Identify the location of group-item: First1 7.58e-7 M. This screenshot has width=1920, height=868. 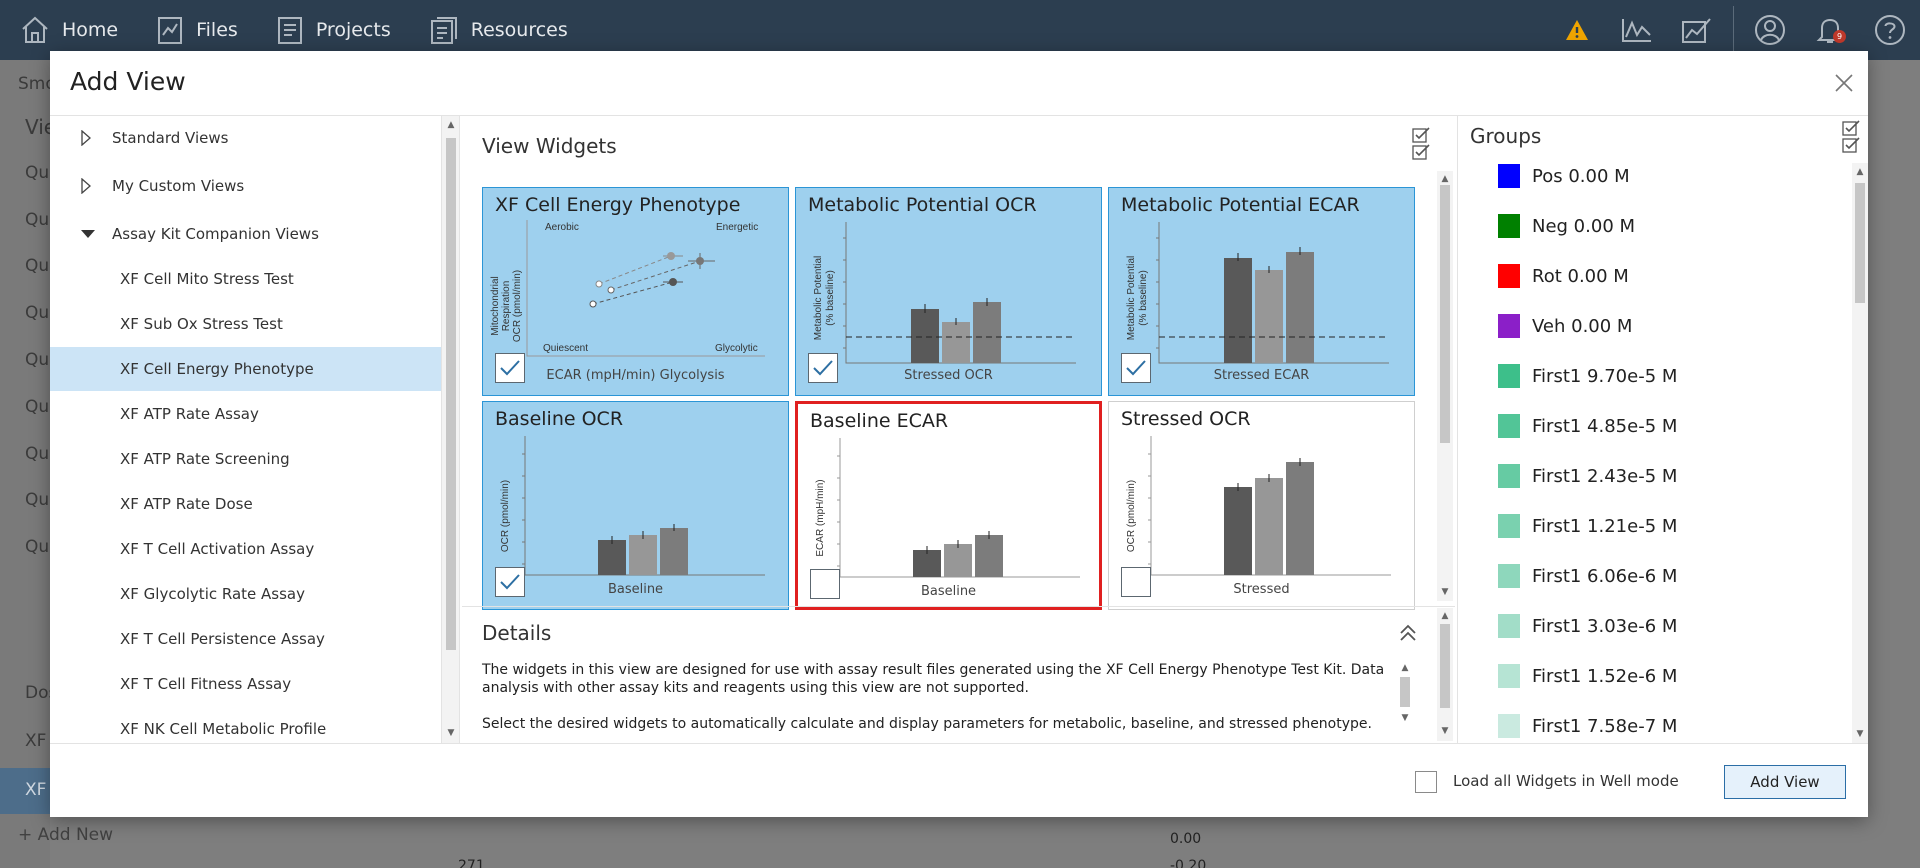
(1587, 726).